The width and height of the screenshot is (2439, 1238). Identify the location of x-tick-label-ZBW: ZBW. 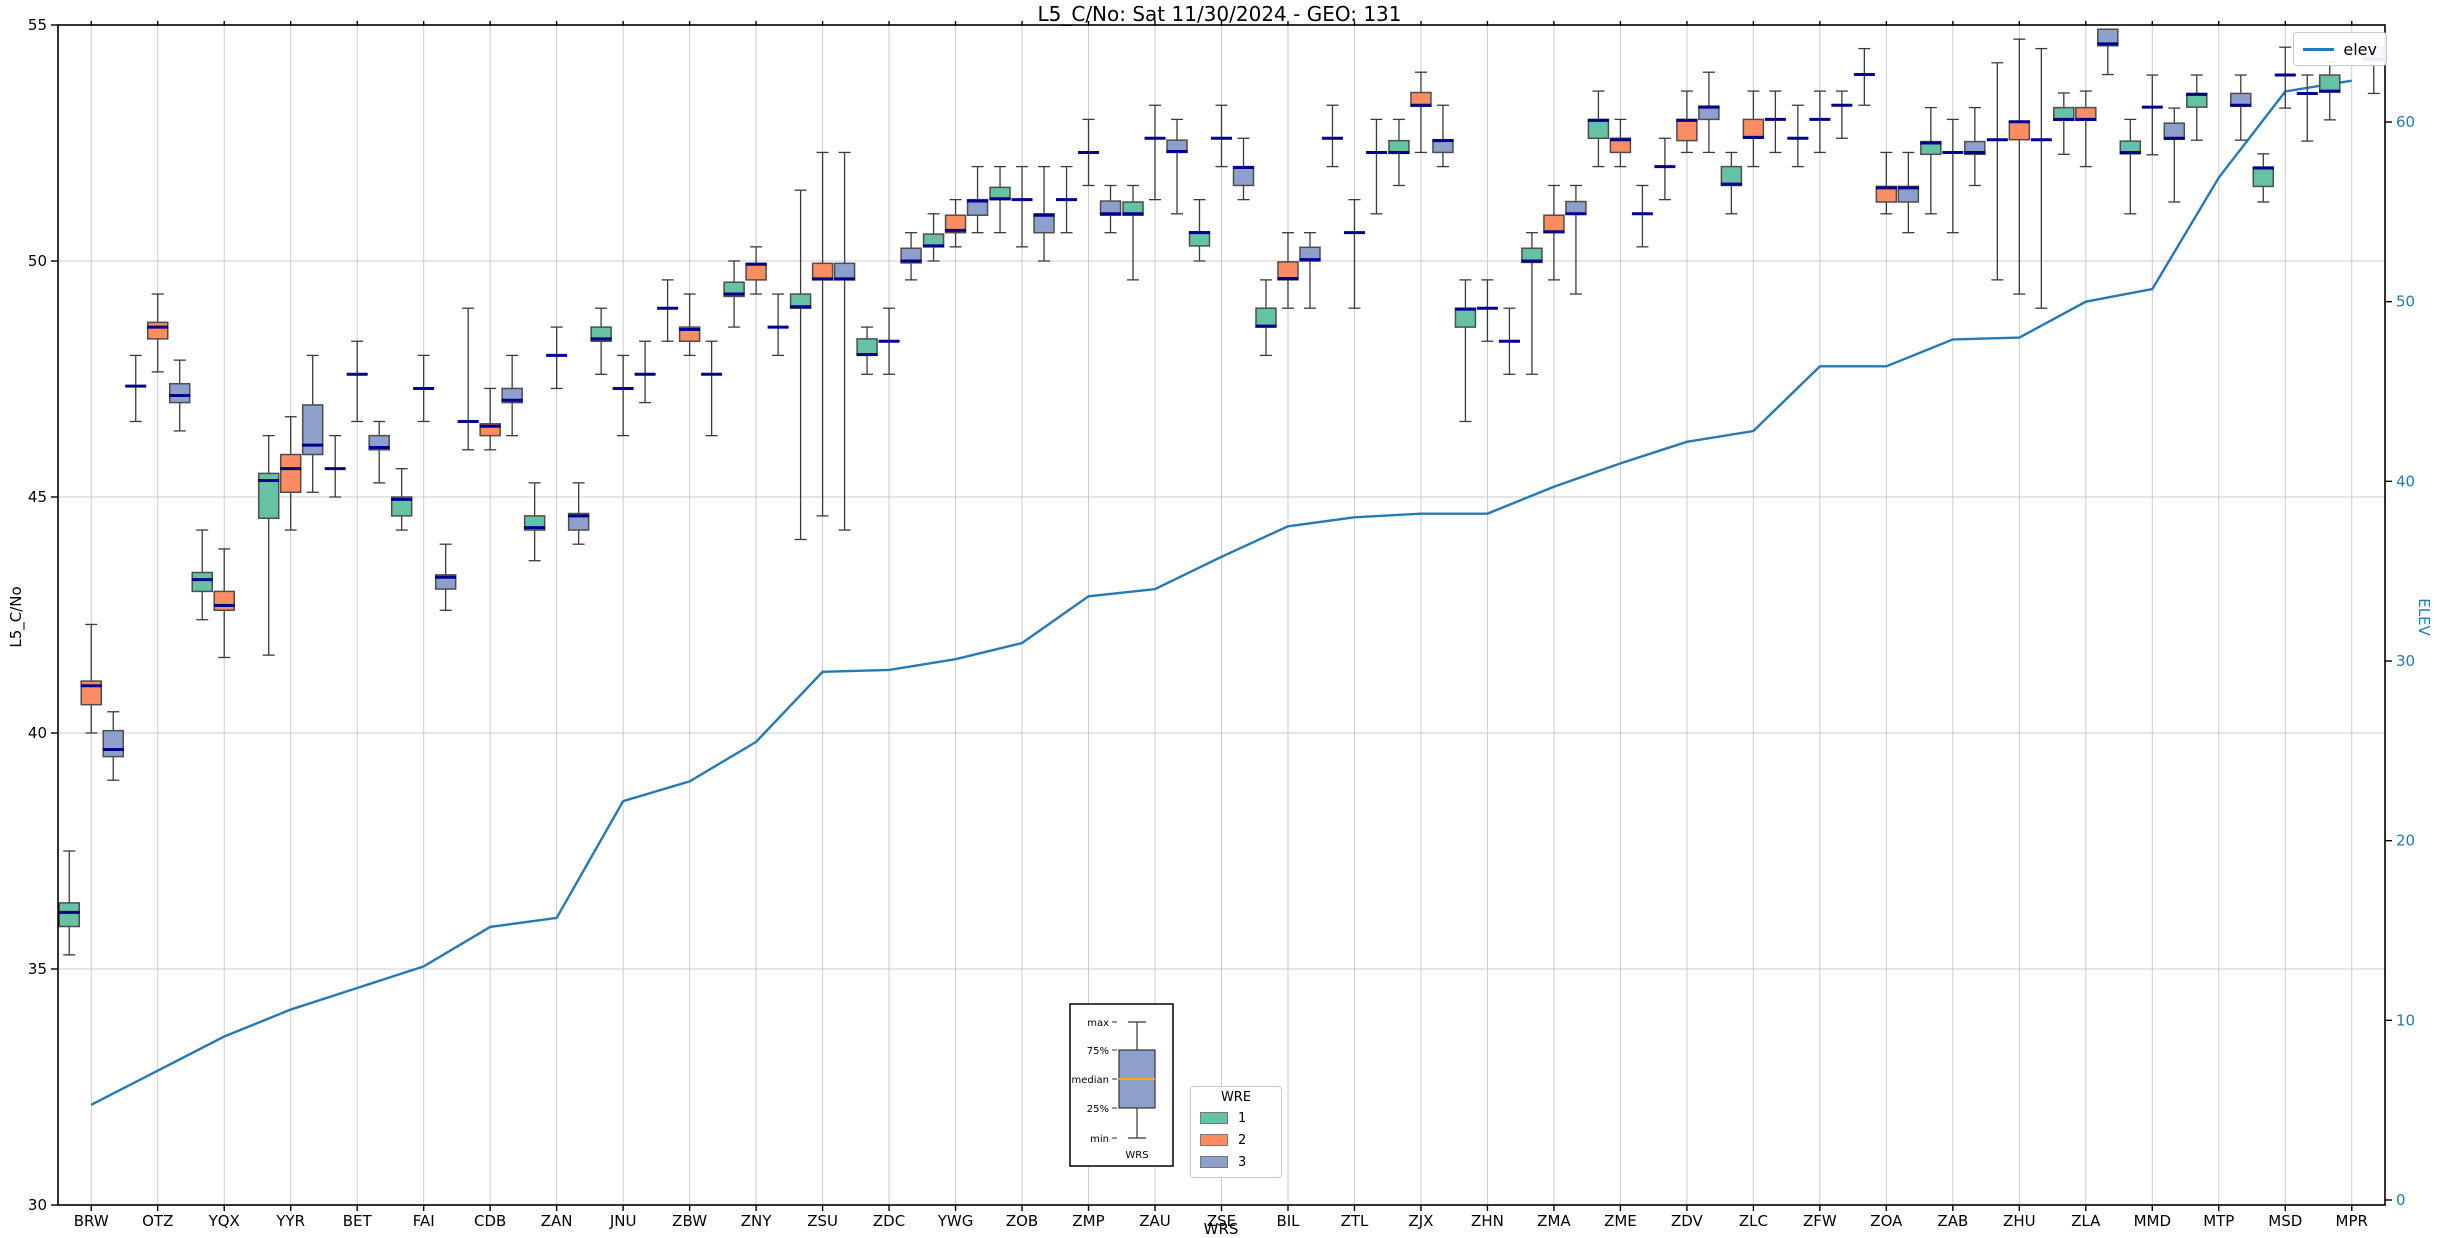
(689, 1221).